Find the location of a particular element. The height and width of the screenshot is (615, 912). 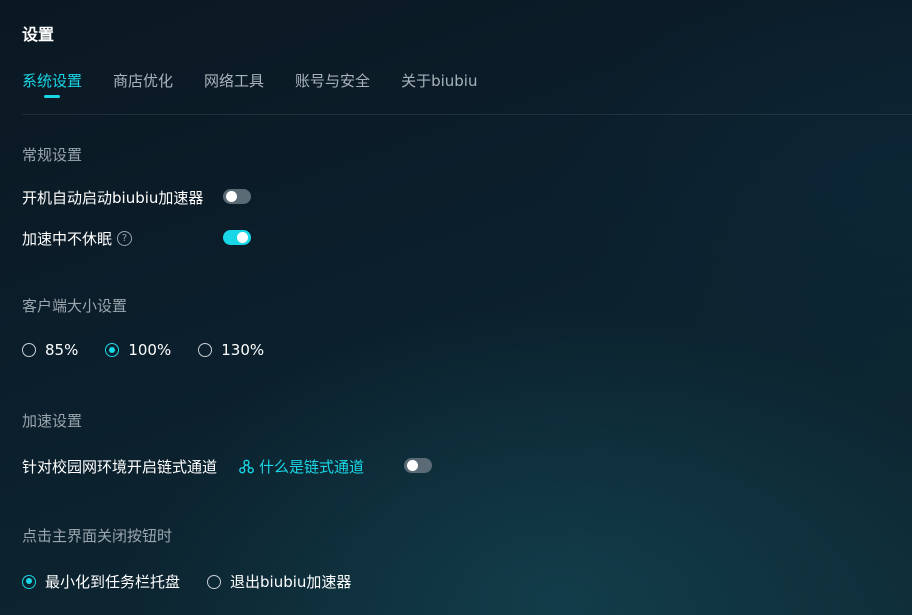

autostart-label: 开机自动启动biubiu加速器 is located at coordinates (113, 198).